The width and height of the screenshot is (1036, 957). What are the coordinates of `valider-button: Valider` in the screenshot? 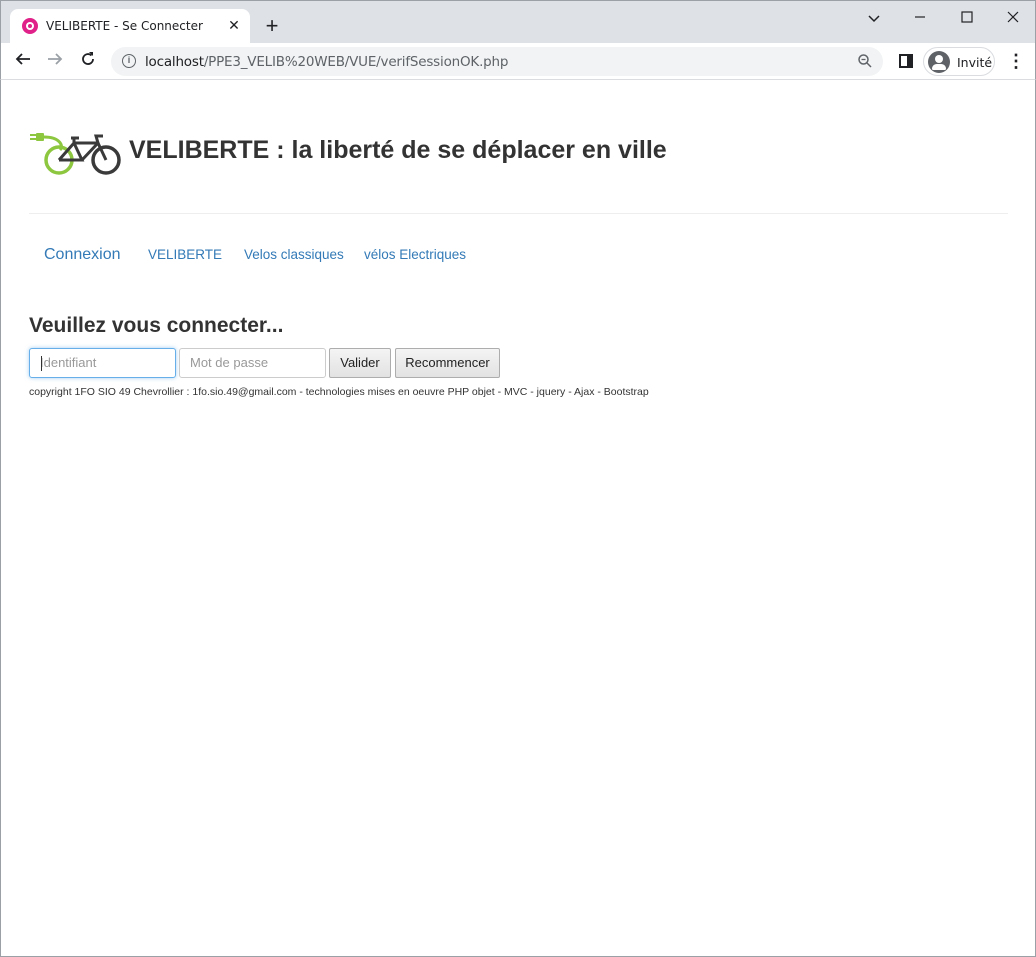 It's located at (360, 363).